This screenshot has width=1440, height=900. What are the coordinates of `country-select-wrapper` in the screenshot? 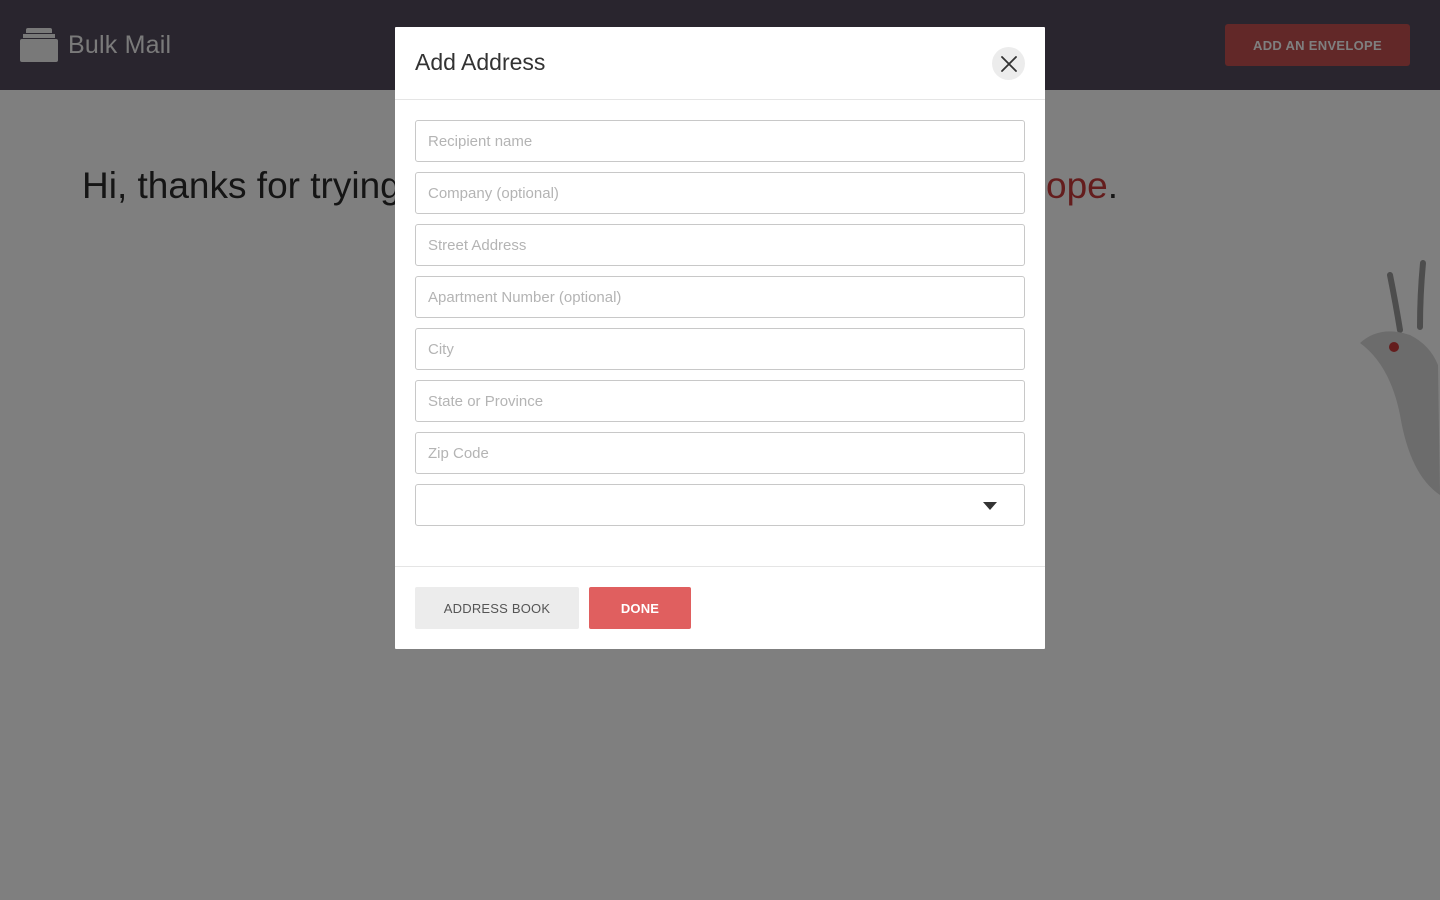 It's located at (720, 505).